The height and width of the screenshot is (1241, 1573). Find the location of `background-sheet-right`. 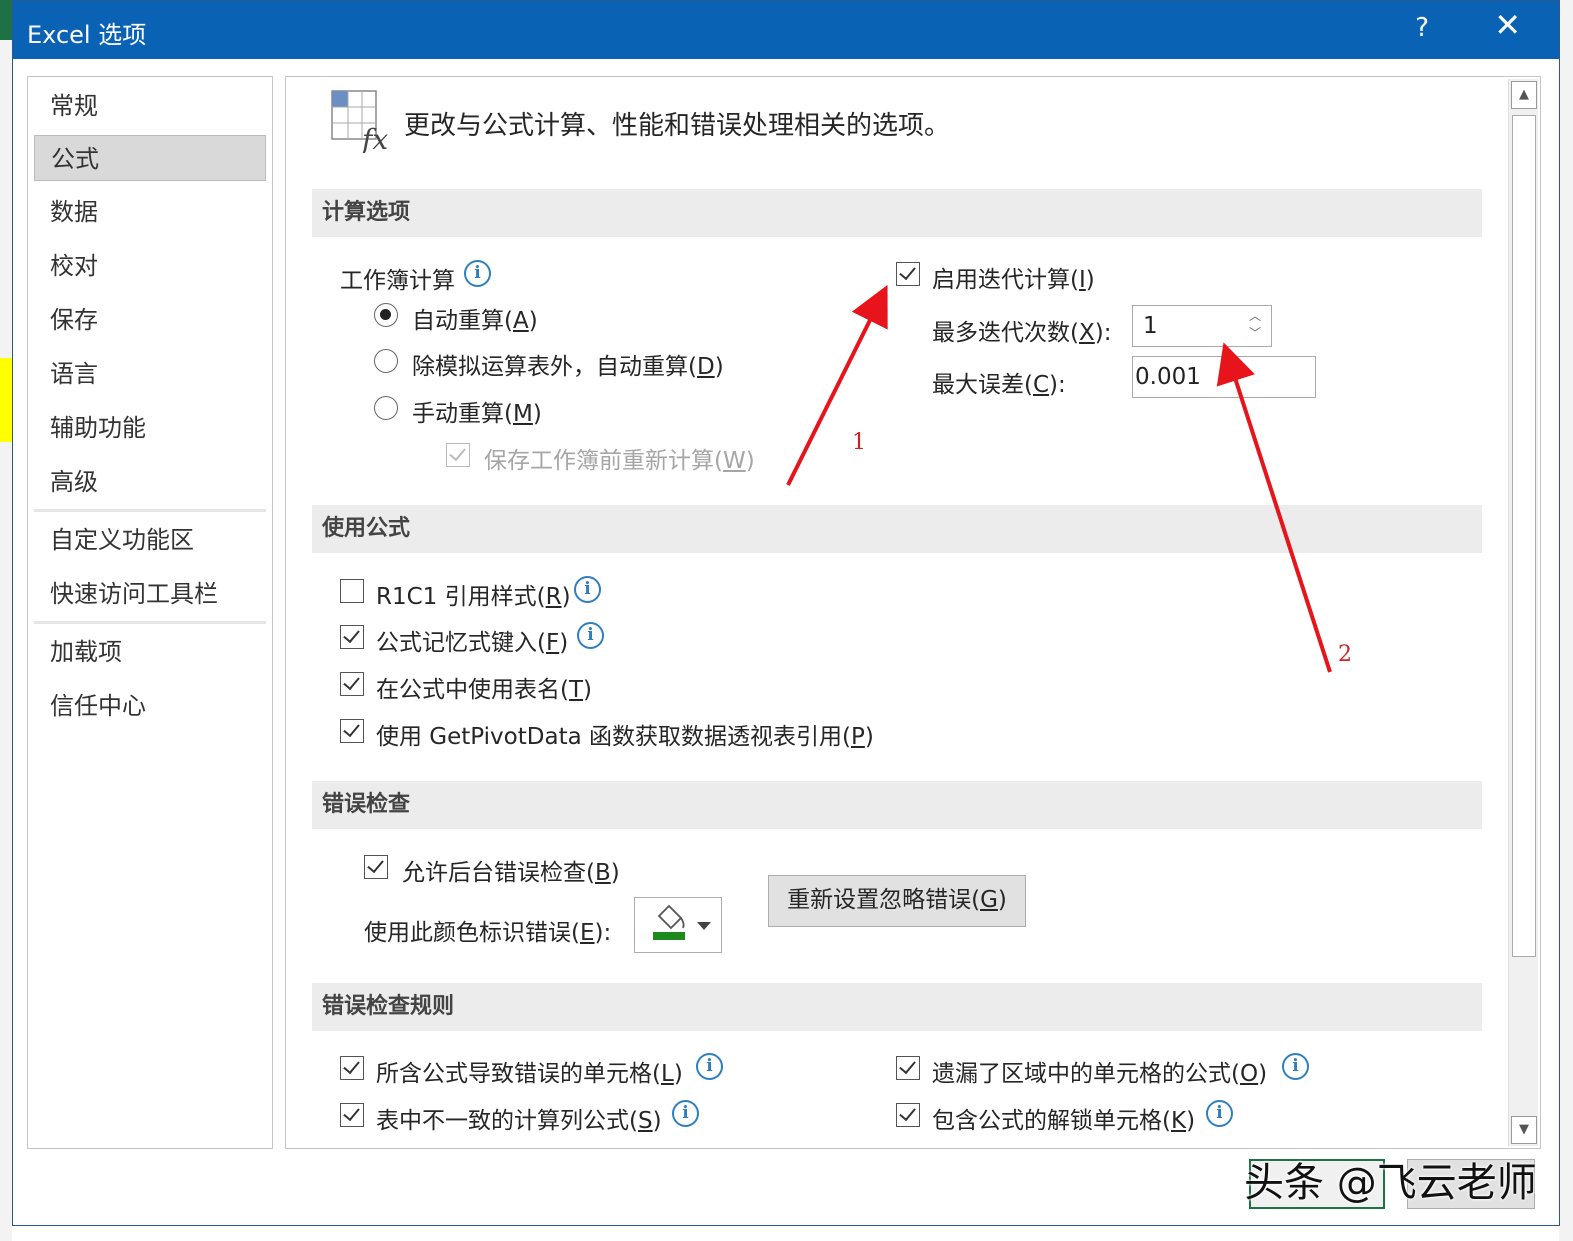

background-sheet-right is located at coordinates (1566, 620).